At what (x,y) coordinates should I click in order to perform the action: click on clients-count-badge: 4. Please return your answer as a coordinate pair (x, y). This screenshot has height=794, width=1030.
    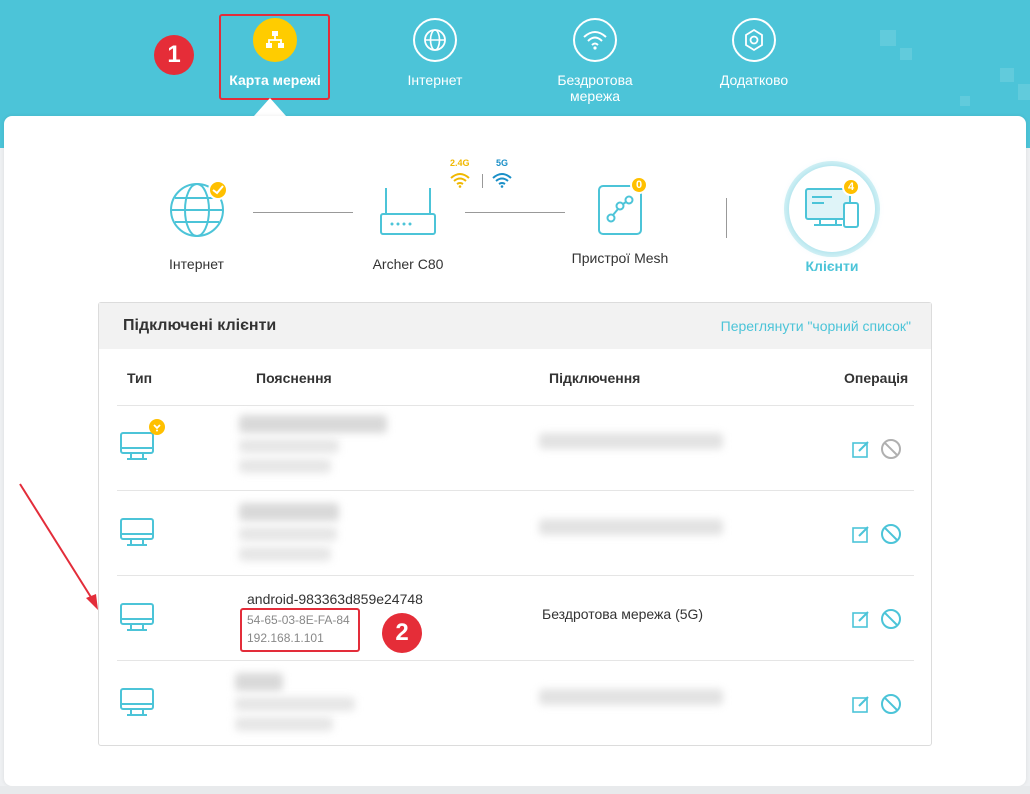
    Looking at the image, I should click on (851, 187).